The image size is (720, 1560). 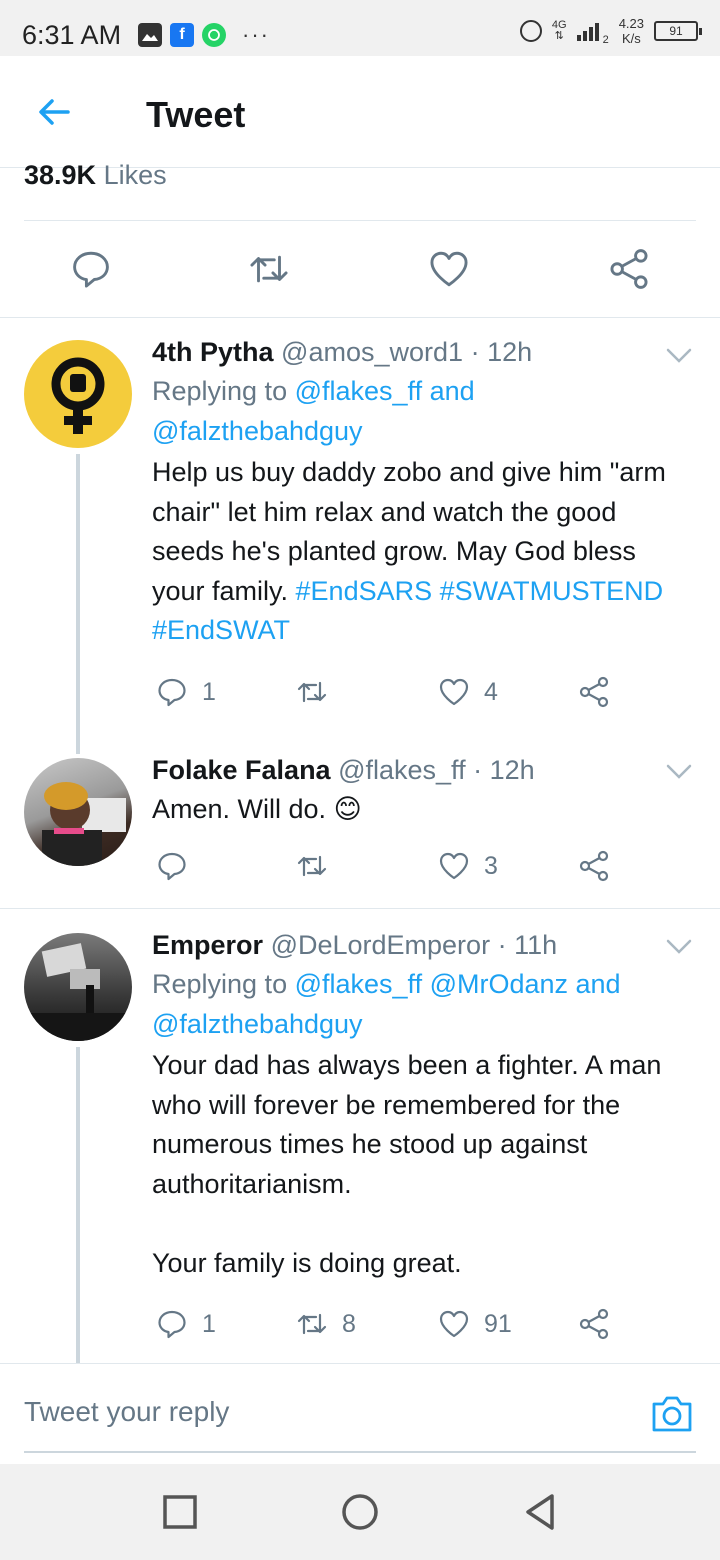 I want to click on home-icon, so click(x=360, y=1512).